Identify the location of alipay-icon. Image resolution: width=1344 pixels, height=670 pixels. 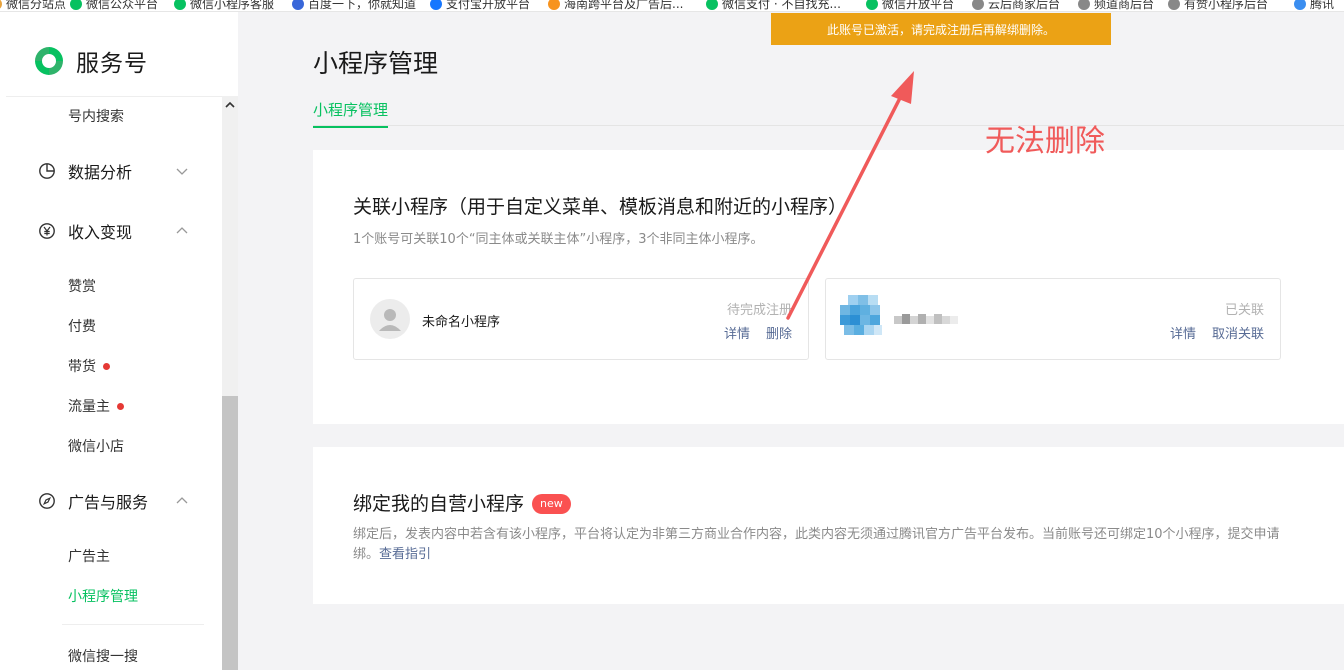
(436, 5).